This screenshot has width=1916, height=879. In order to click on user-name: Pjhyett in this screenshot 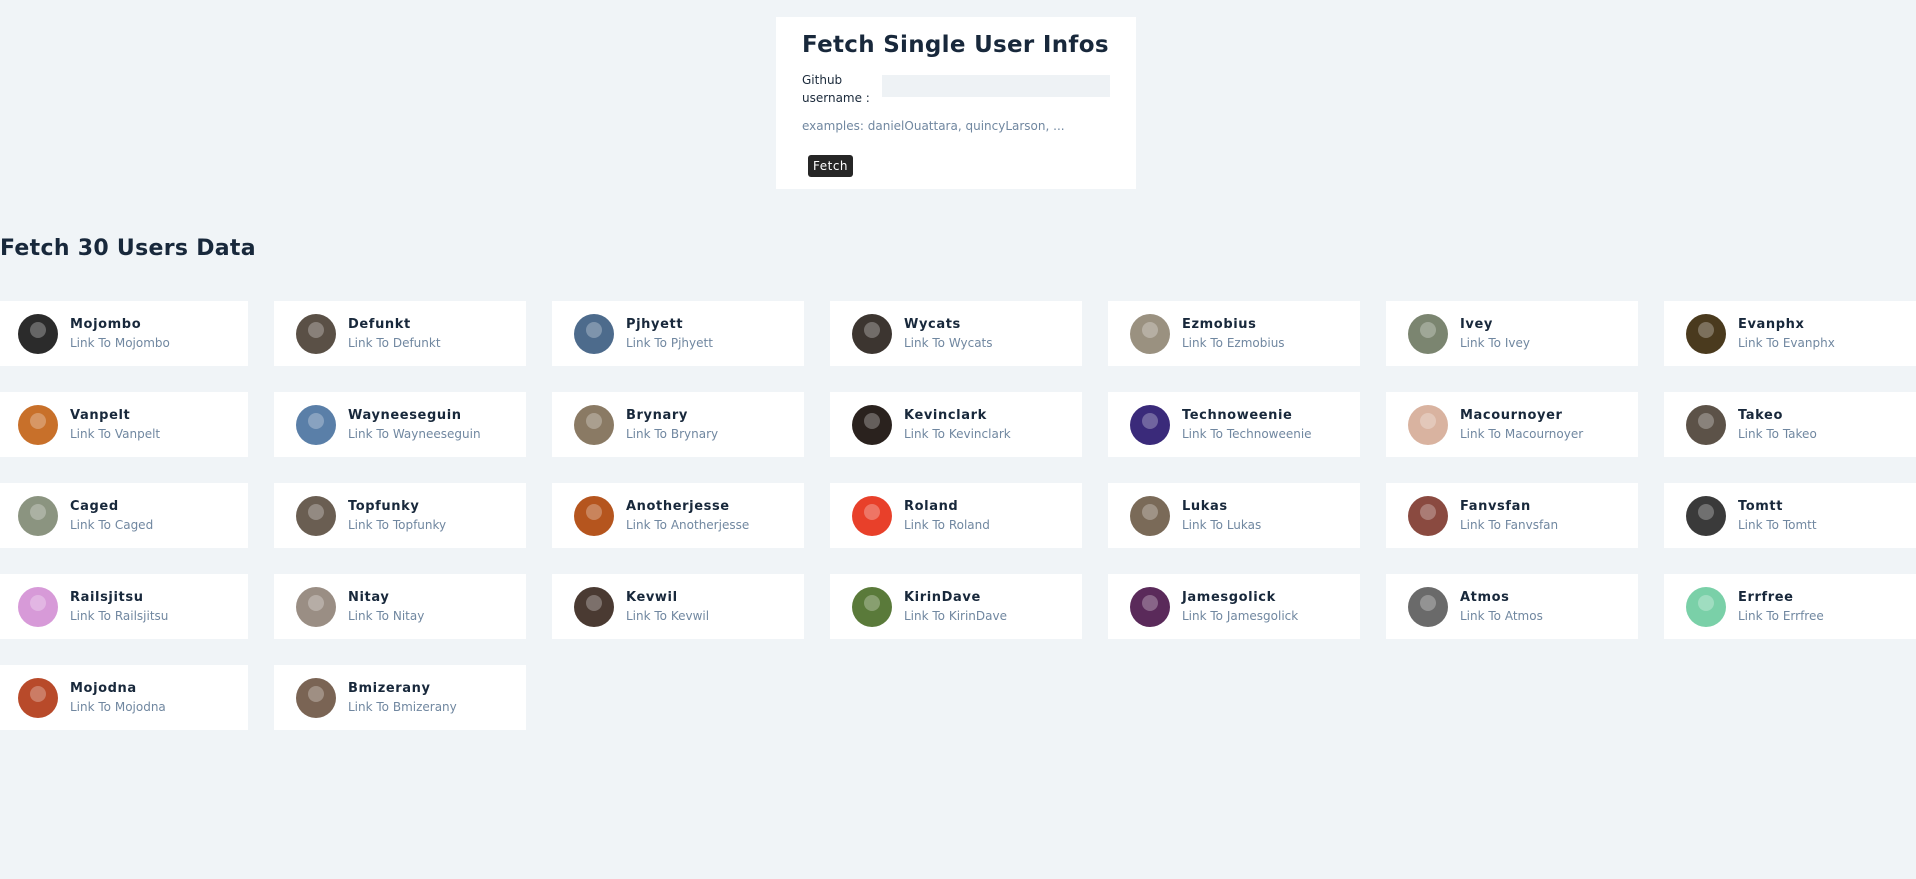, I will do `click(655, 324)`.